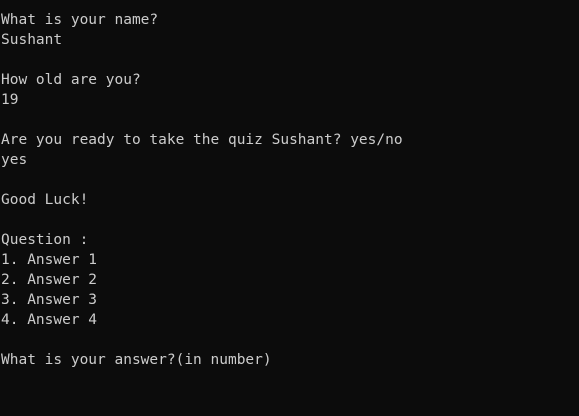 Image resolution: width=579 pixels, height=416 pixels. I want to click on answer-option-1: 1. Answer 1, so click(49, 260).